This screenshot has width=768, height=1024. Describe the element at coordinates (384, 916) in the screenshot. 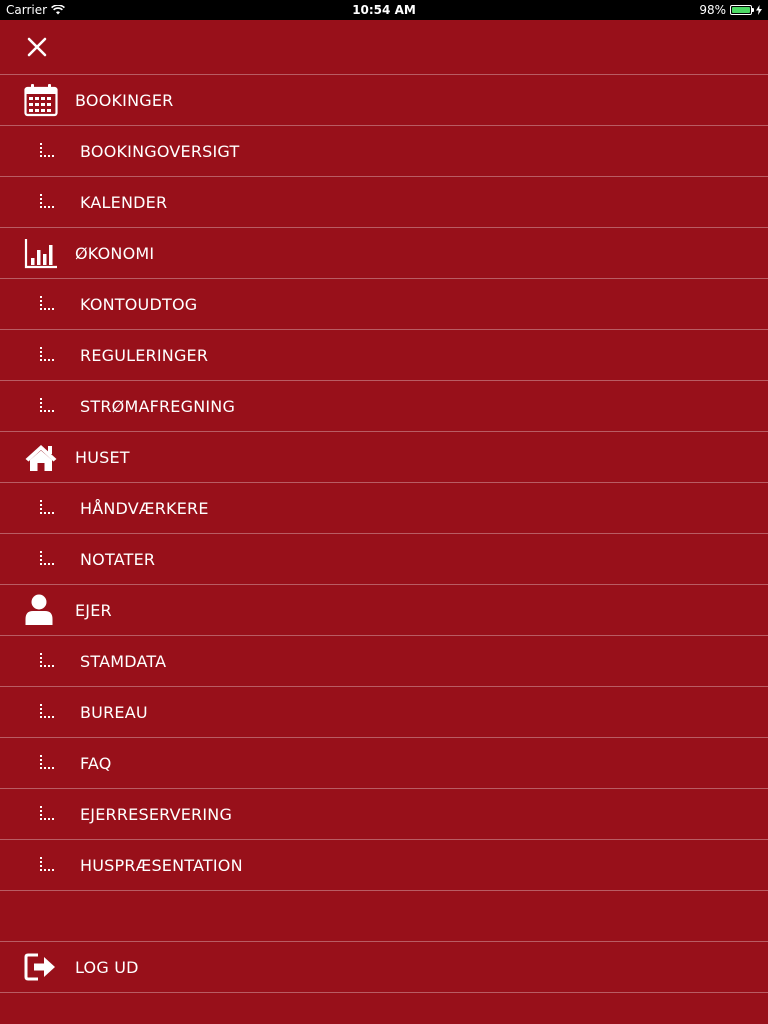

I see `menu-spacer` at that location.